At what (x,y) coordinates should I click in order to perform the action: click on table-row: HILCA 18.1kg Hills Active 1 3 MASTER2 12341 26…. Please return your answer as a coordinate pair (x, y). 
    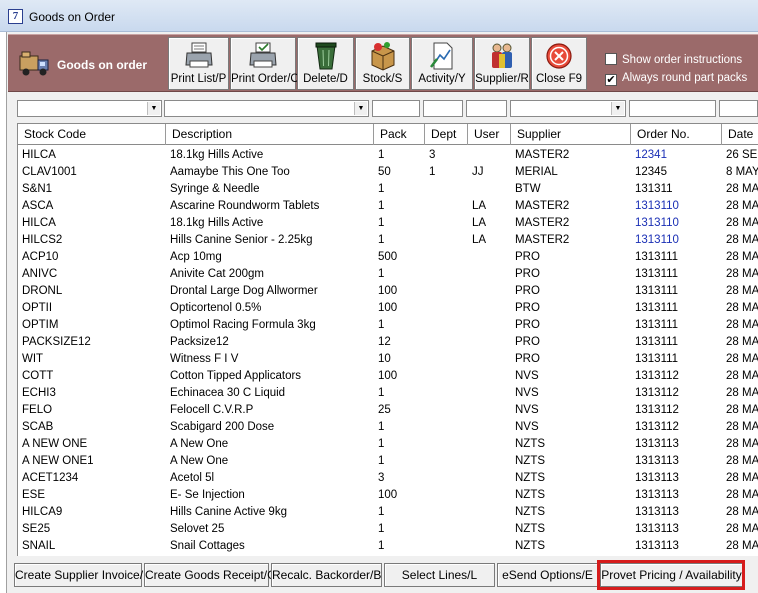
    Looking at the image, I should click on (388, 155).